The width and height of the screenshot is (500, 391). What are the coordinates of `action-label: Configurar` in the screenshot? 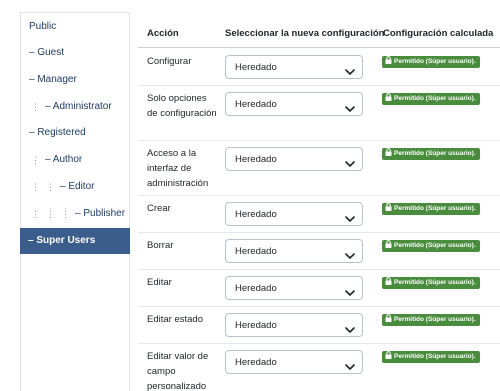 It's located at (169, 61).